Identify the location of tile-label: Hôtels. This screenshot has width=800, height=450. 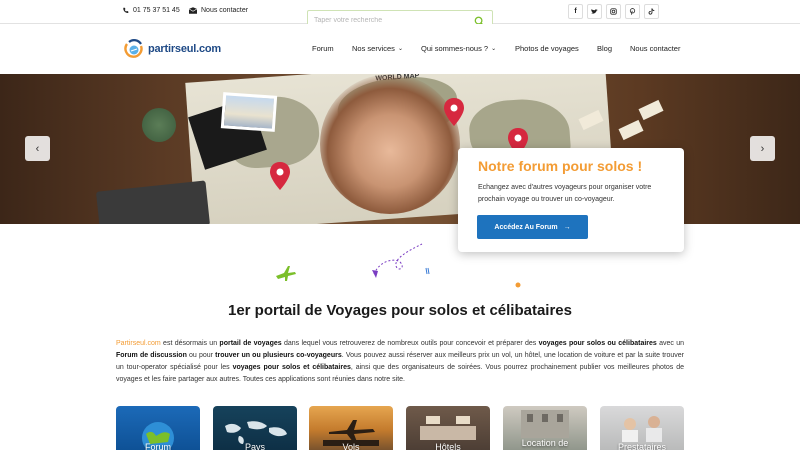
(448, 446).